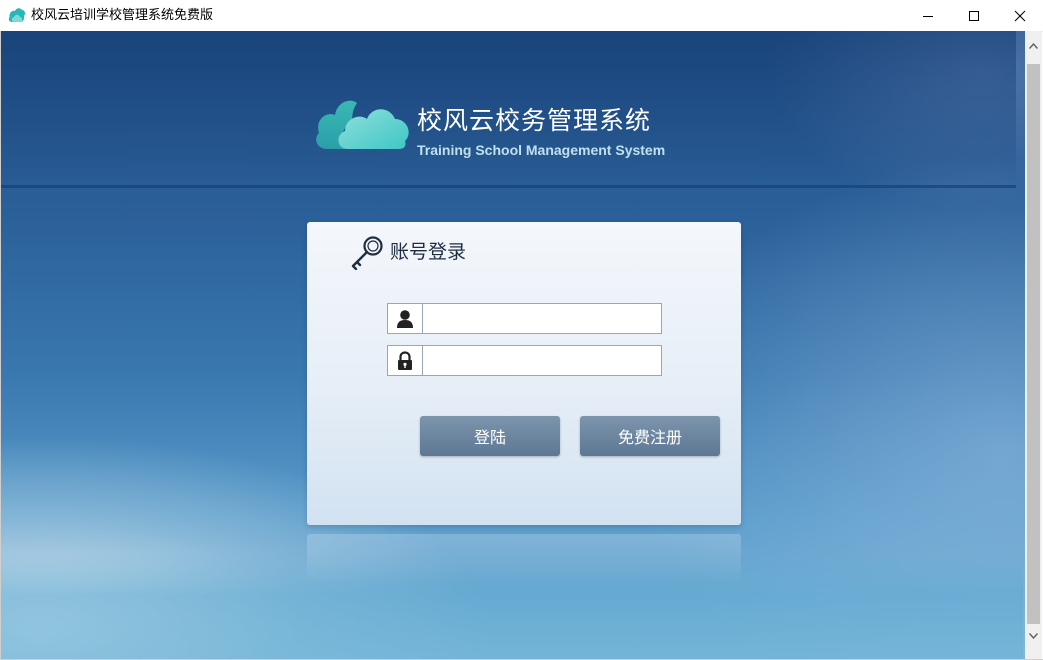 The height and width of the screenshot is (660, 1043). What do you see at coordinates (490, 436) in the screenshot?
I see `login-button: 登陆` at bounding box center [490, 436].